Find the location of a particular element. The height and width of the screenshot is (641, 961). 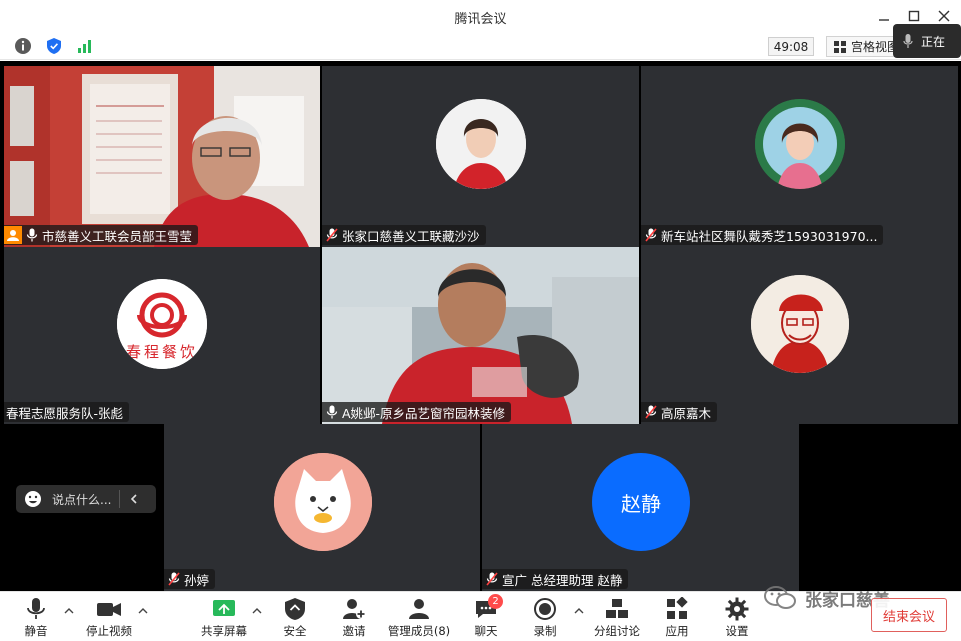

participant-name-bar: 春程志愿服务队-张彪 is located at coordinates (67, 412).